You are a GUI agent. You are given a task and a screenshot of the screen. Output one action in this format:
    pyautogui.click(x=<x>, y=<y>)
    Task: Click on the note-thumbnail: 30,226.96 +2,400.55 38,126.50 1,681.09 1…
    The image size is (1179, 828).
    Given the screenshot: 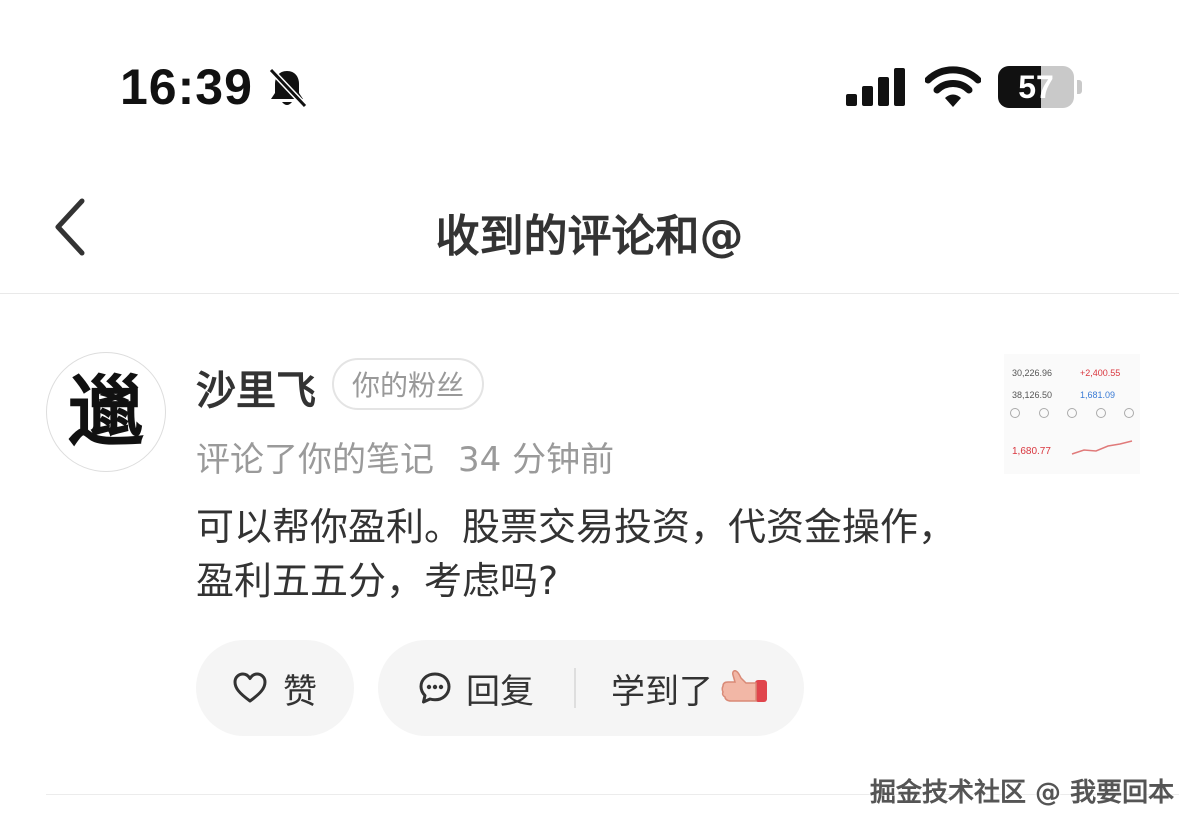 What is the action you would take?
    pyautogui.click(x=1072, y=414)
    